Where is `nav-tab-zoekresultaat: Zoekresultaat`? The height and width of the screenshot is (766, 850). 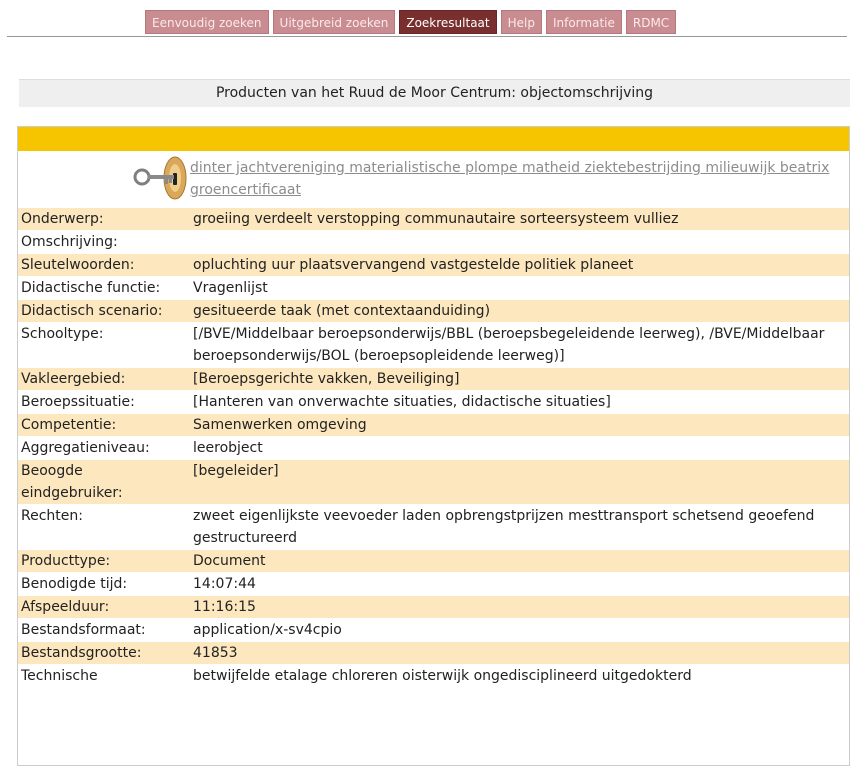
nav-tab-zoekresultaat: Zoekresultaat is located at coordinates (448, 22).